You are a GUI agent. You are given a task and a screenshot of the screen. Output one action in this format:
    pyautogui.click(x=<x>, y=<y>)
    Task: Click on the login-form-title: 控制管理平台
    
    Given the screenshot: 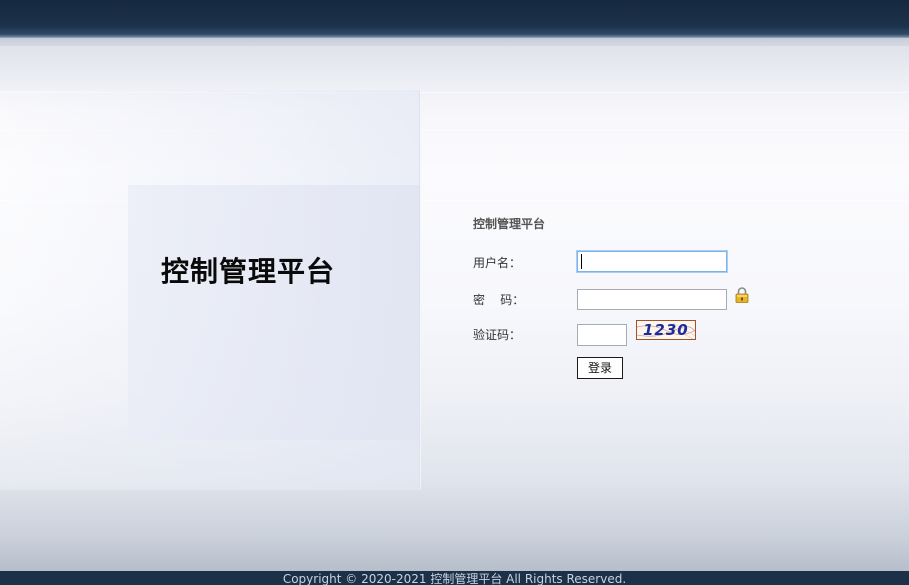 What is the action you would take?
    pyautogui.click(x=509, y=224)
    